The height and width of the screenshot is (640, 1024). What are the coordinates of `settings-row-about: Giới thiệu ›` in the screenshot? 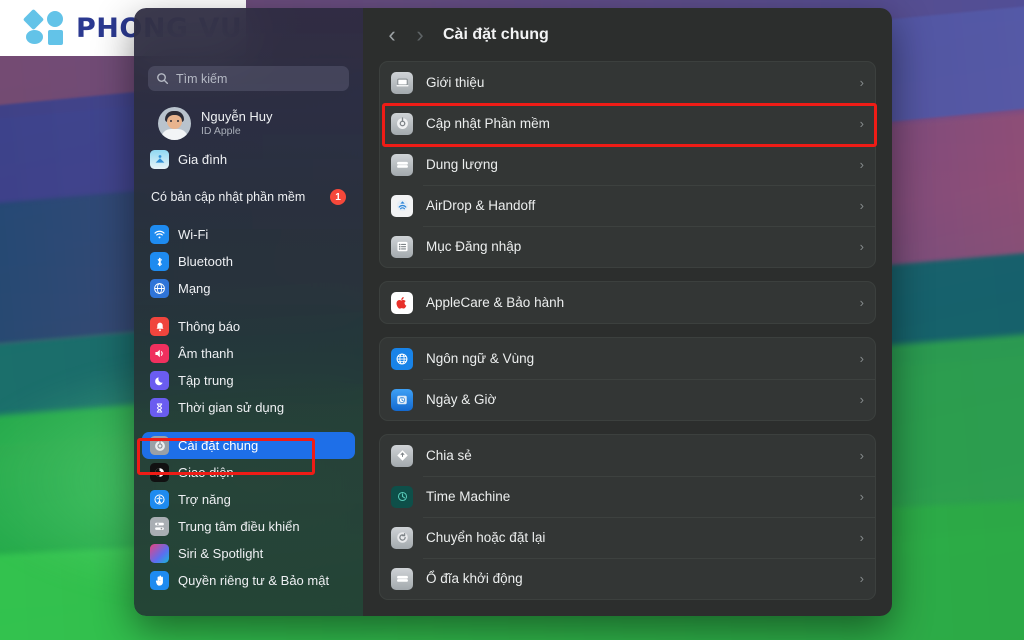 It's located at (627, 82).